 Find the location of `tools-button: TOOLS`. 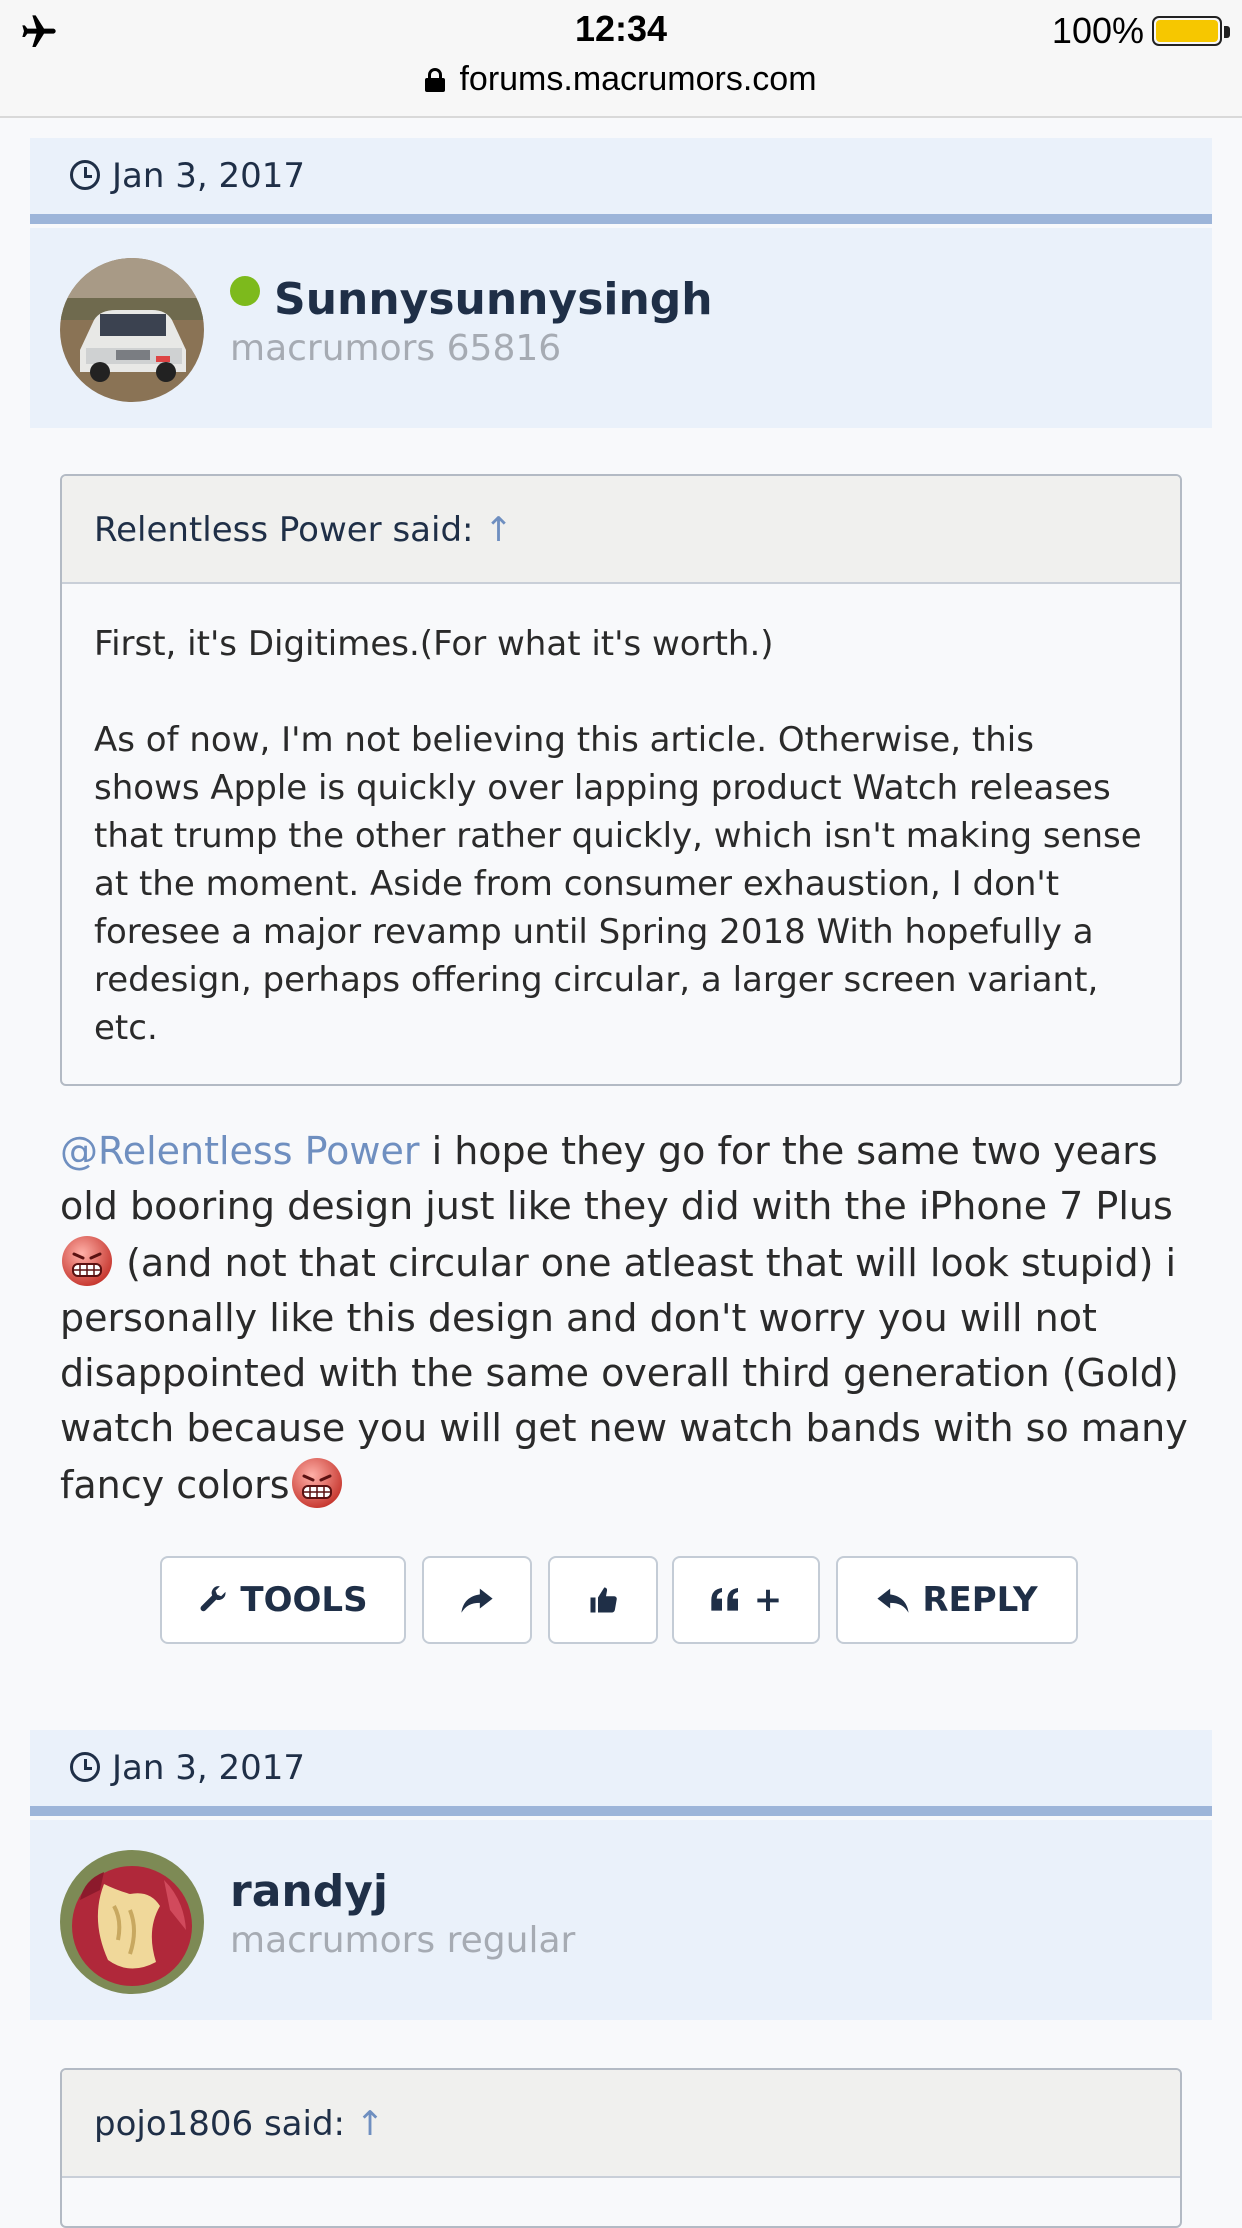

tools-button: TOOLS is located at coordinates (283, 1600).